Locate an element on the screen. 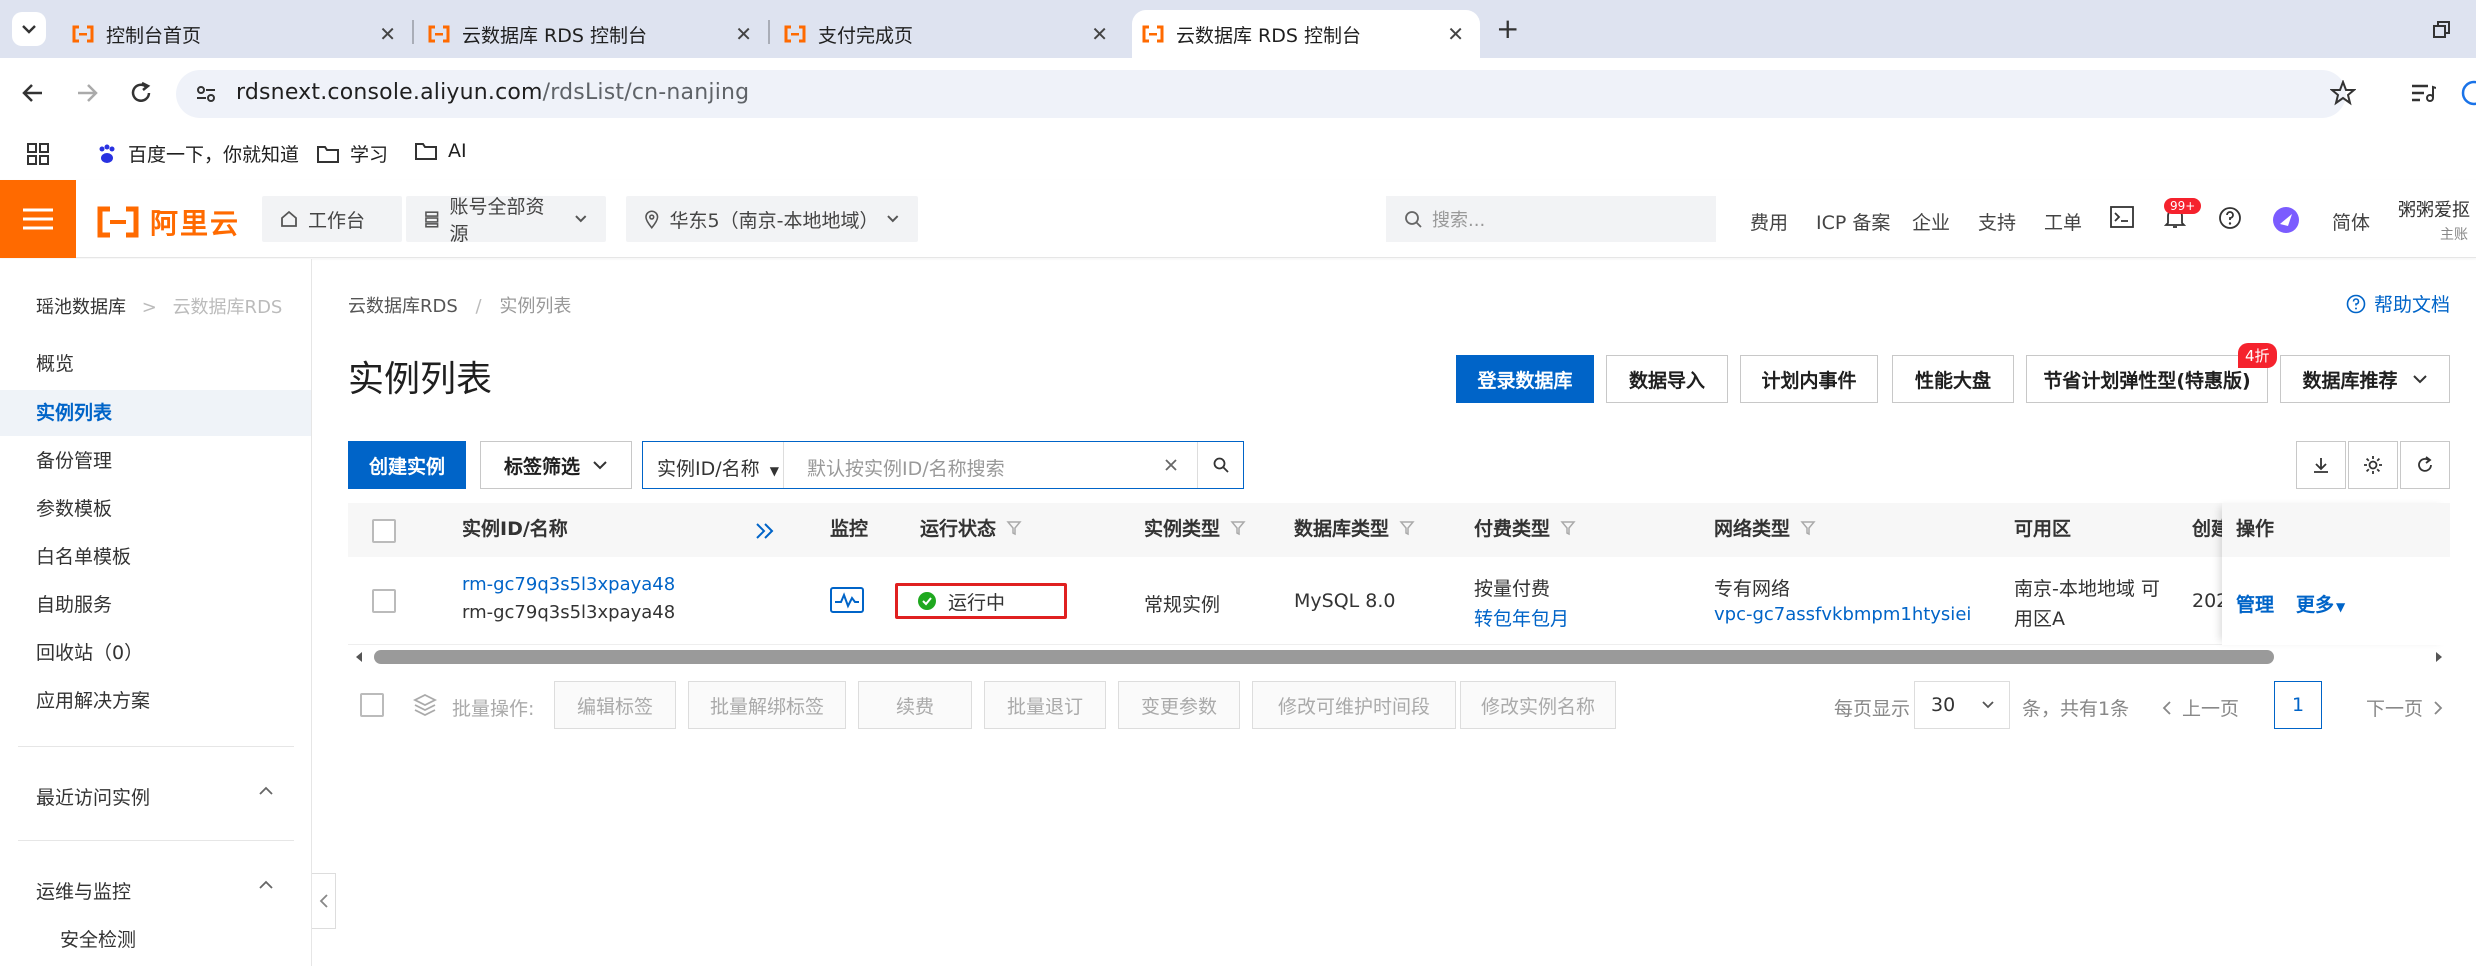 The width and height of the screenshot is (2476, 966). bulk-renew-button: 续费 is located at coordinates (915, 705).